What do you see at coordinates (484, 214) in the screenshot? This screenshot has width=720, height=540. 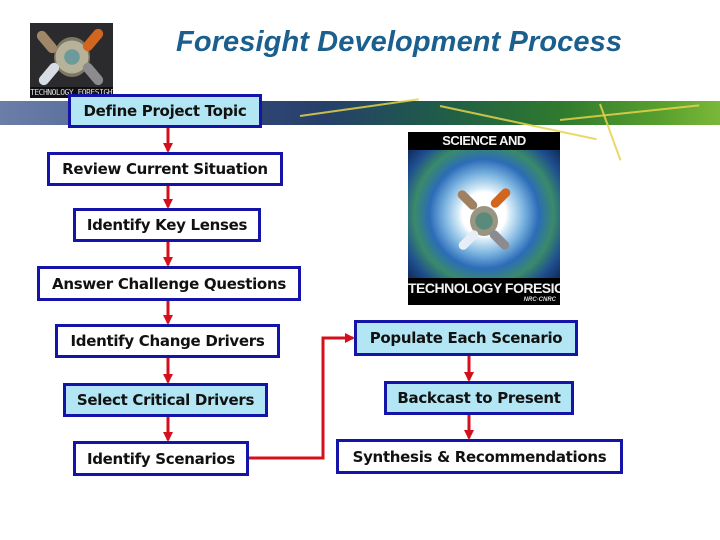 I see `poster-artwork` at bounding box center [484, 214].